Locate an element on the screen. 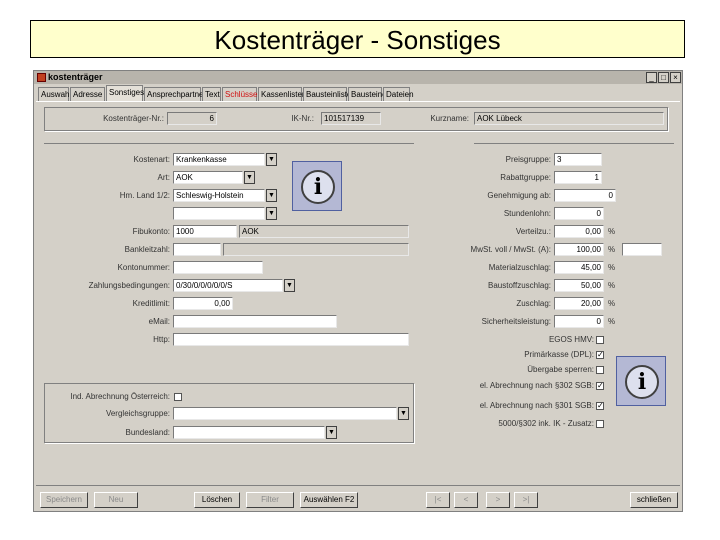 This screenshot has width=720, height=540. bundesland-label: Bundesland: is located at coordinates (147, 432).